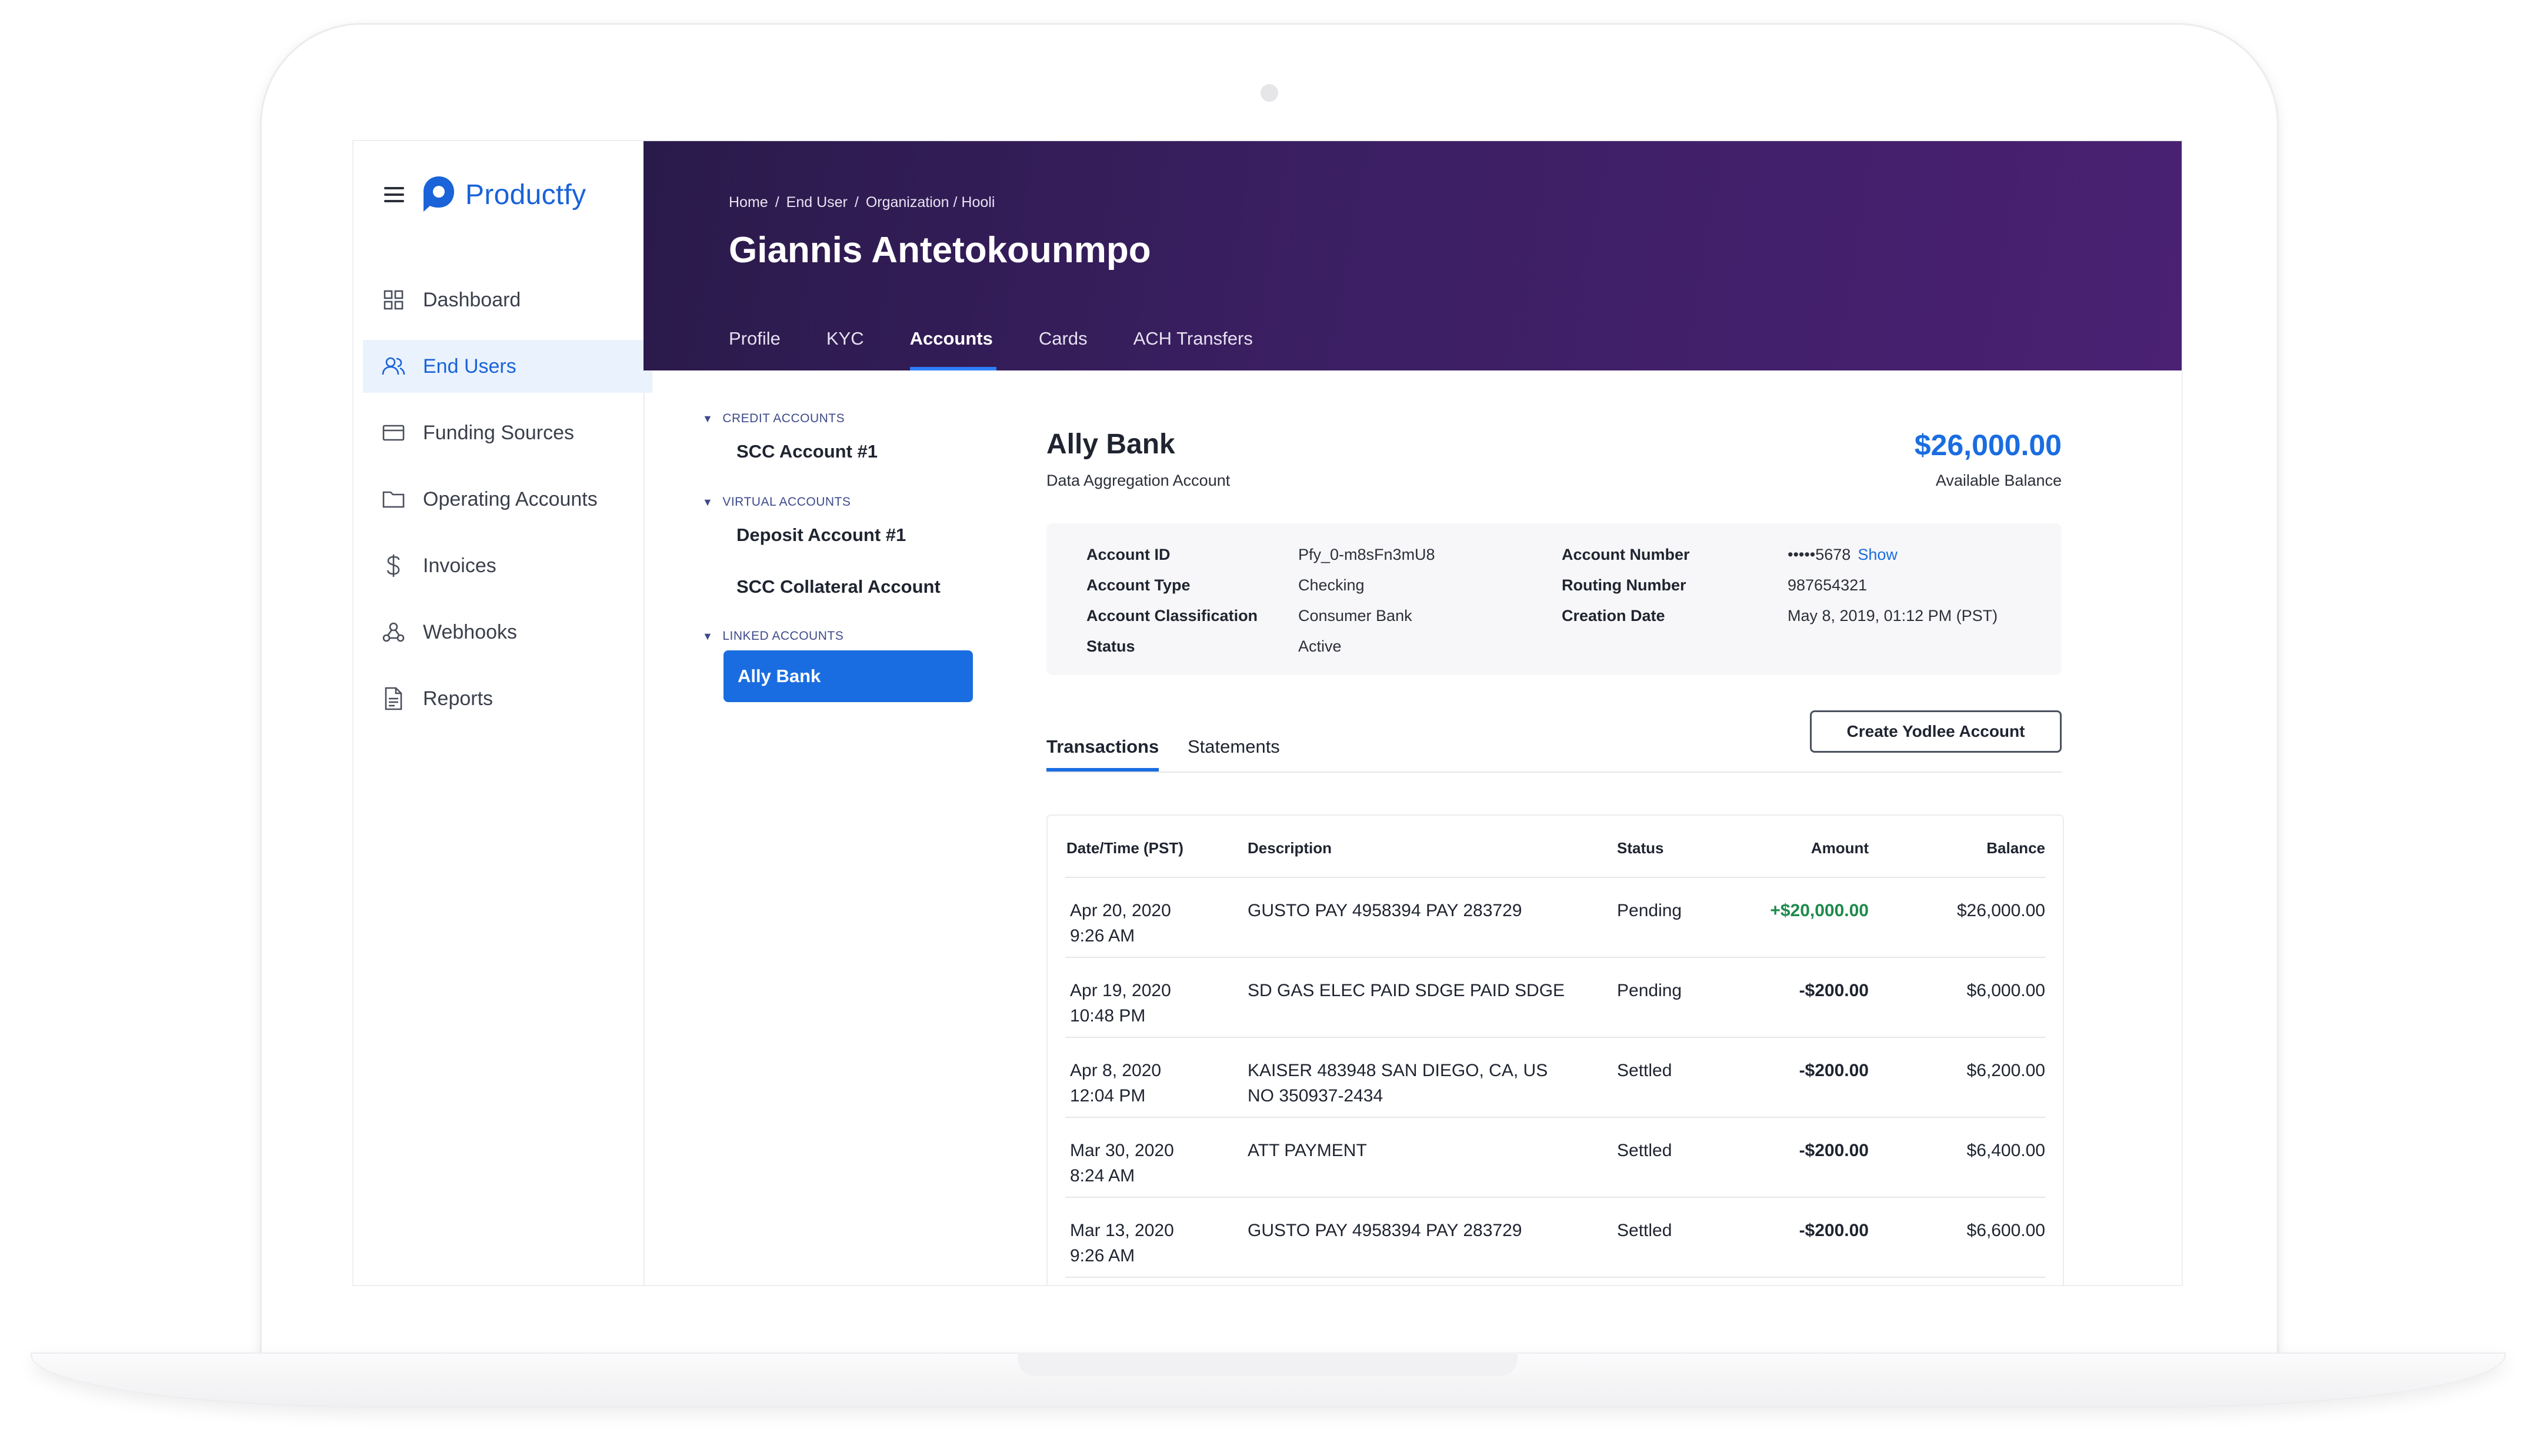 This screenshot has height=1456, width=2534. I want to click on column-header-amount: Amount, so click(1840, 848).